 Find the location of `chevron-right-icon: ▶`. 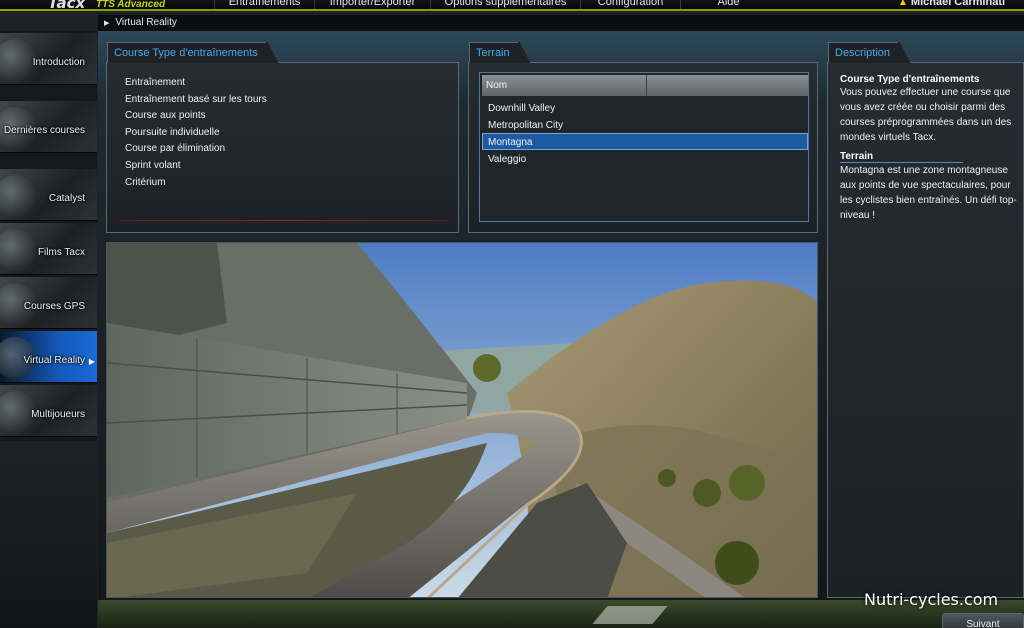

chevron-right-icon: ▶ is located at coordinates (91, 361).